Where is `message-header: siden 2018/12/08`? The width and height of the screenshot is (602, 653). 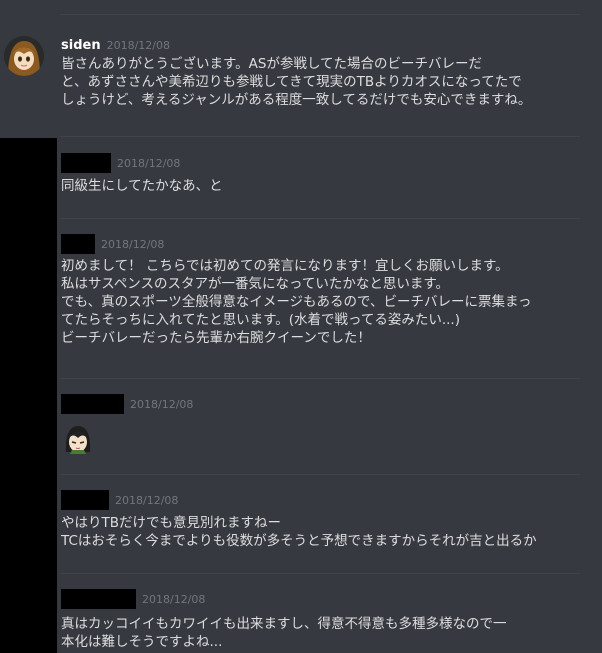
message-header: siden 2018/12/08 is located at coordinates (327, 45).